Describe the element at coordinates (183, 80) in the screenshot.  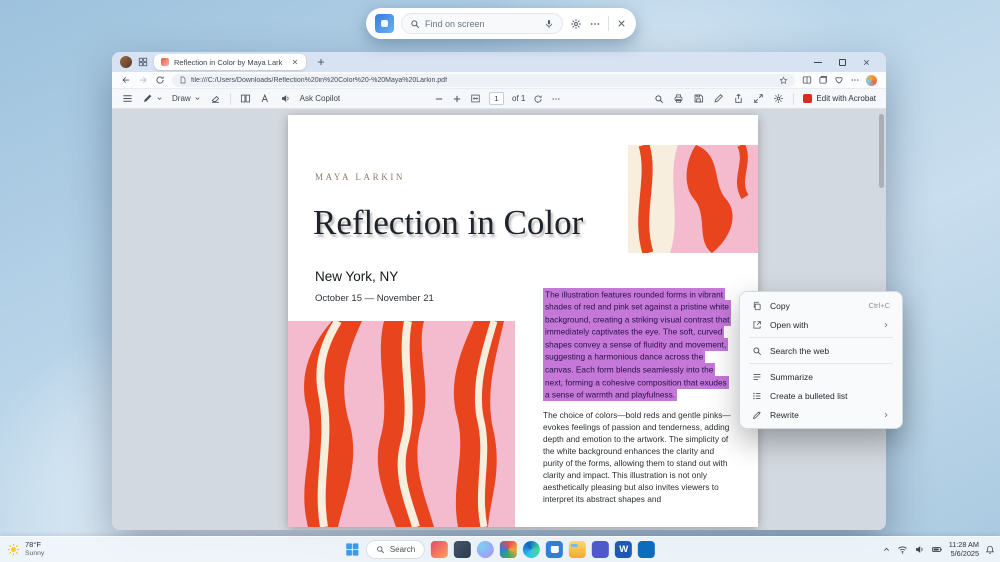
I see `document-icon` at that location.